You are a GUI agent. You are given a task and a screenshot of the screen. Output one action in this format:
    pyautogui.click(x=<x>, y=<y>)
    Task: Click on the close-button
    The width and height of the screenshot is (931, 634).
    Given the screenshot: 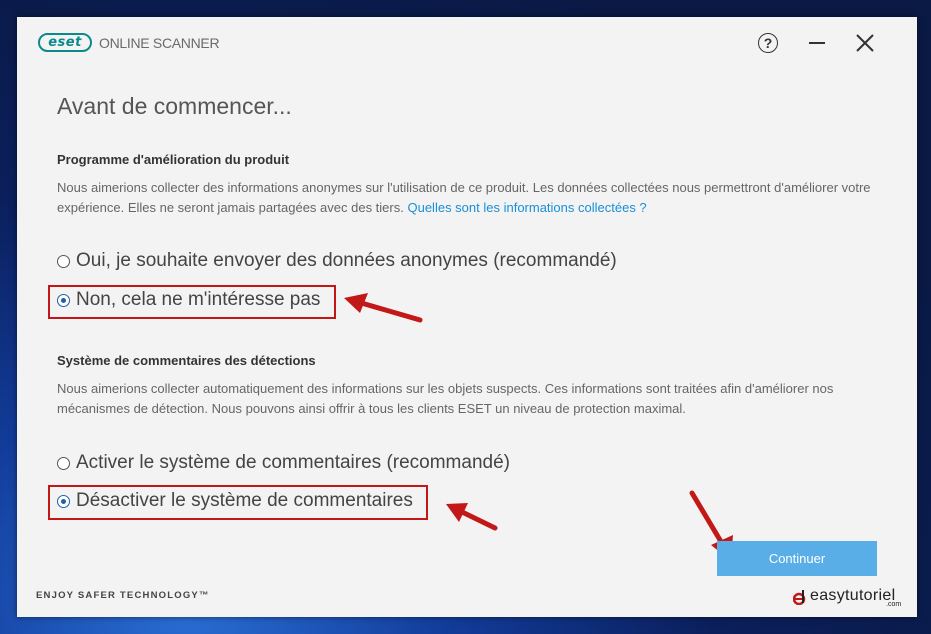 What is the action you would take?
    pyautogui.click(x=865, y=43)
    